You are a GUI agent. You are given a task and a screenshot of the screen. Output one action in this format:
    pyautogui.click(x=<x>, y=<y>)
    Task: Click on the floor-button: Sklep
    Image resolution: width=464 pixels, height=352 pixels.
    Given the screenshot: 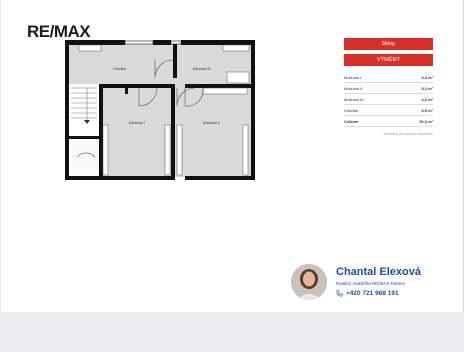 What is the action you would take?
    pyautogui.click(x=388, y=44)
    